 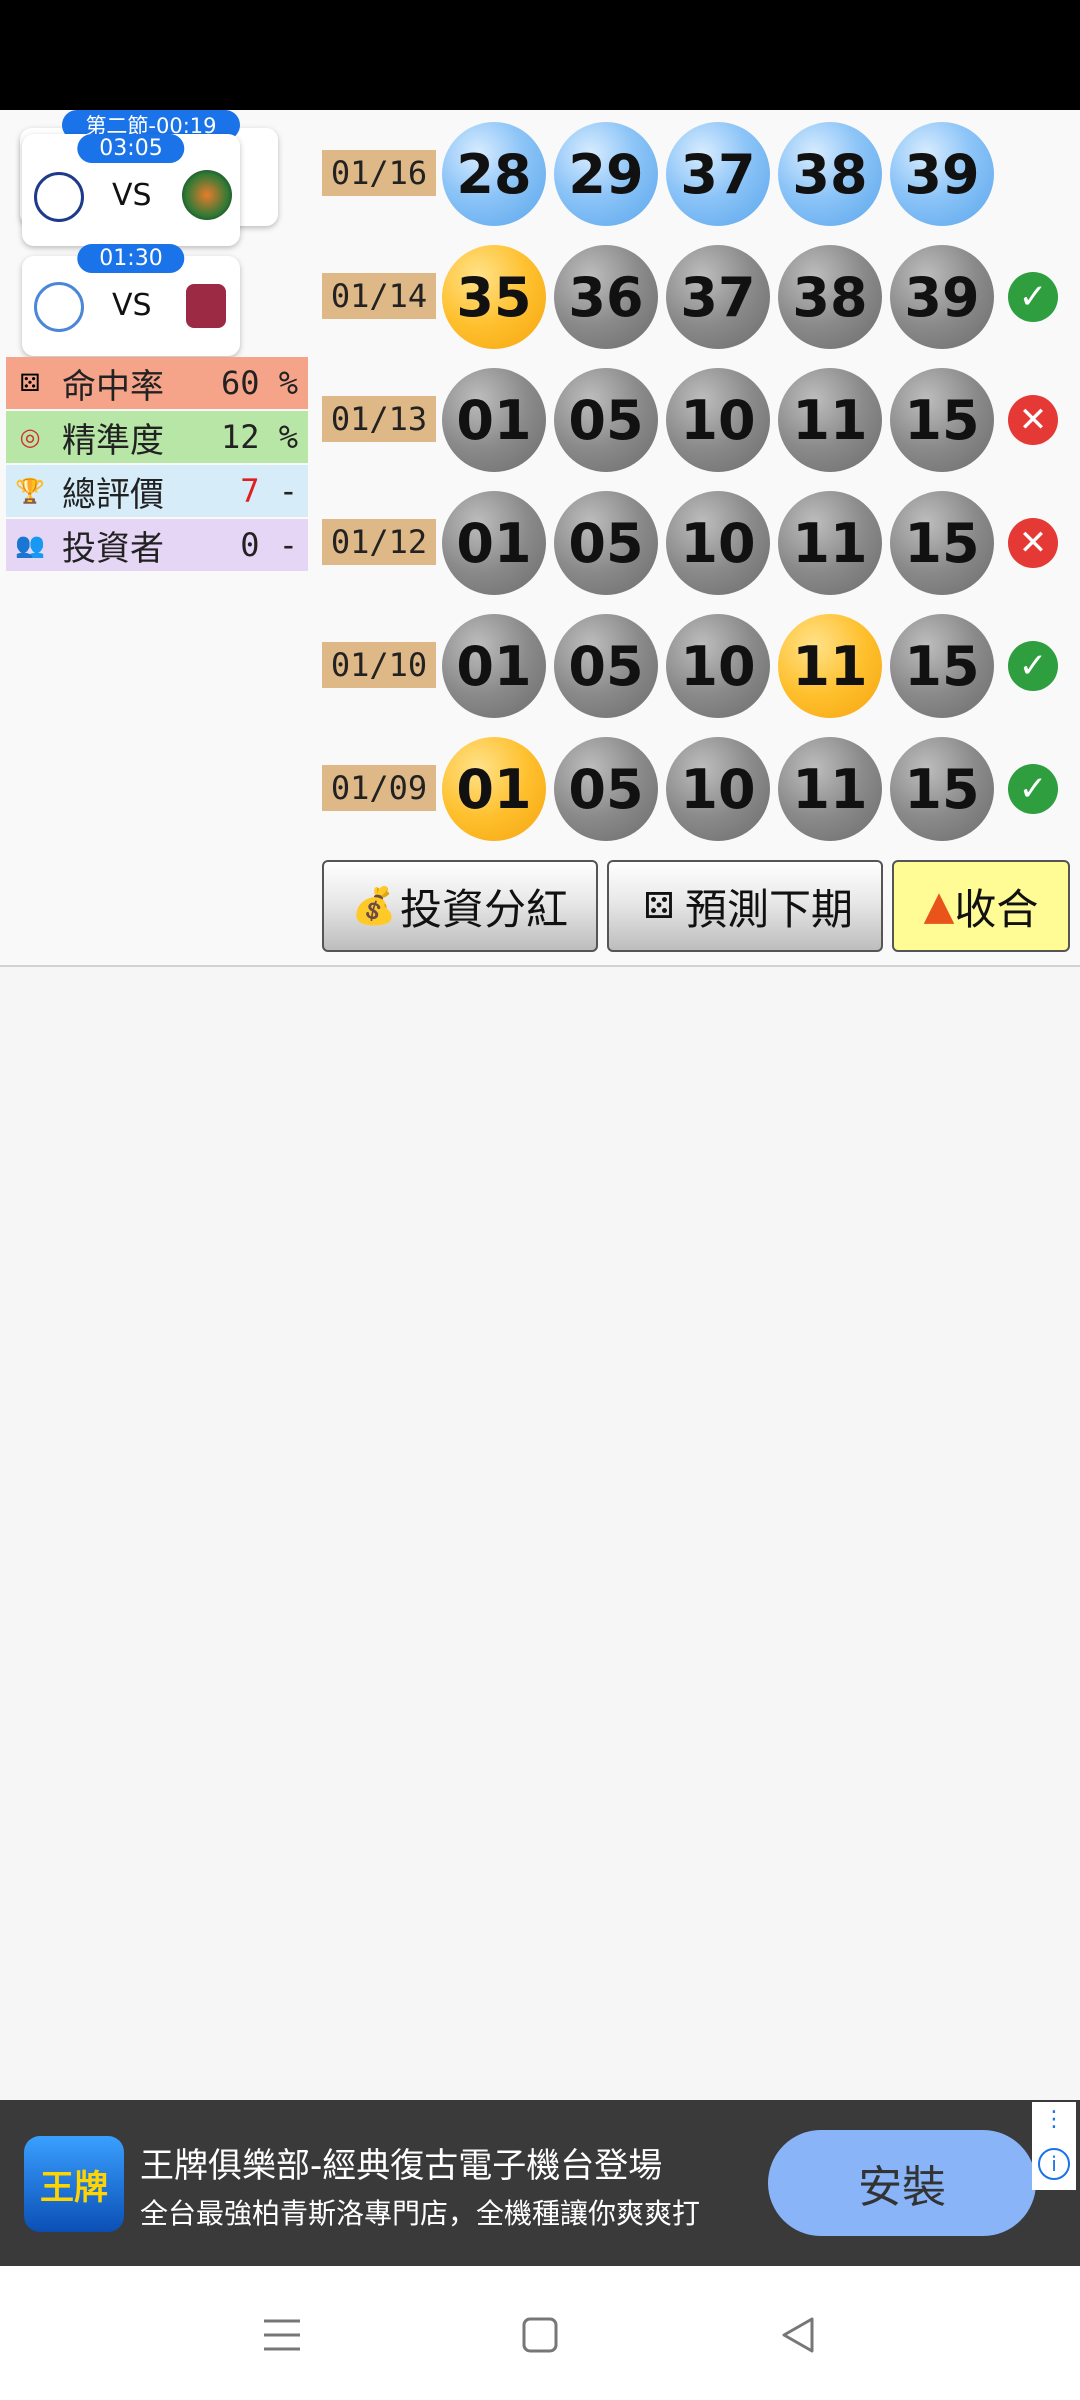 What do you see at coordinates (379, 788) in the screenshot?
I see `draw-date: 01/09` at bounding box center [379, 788].